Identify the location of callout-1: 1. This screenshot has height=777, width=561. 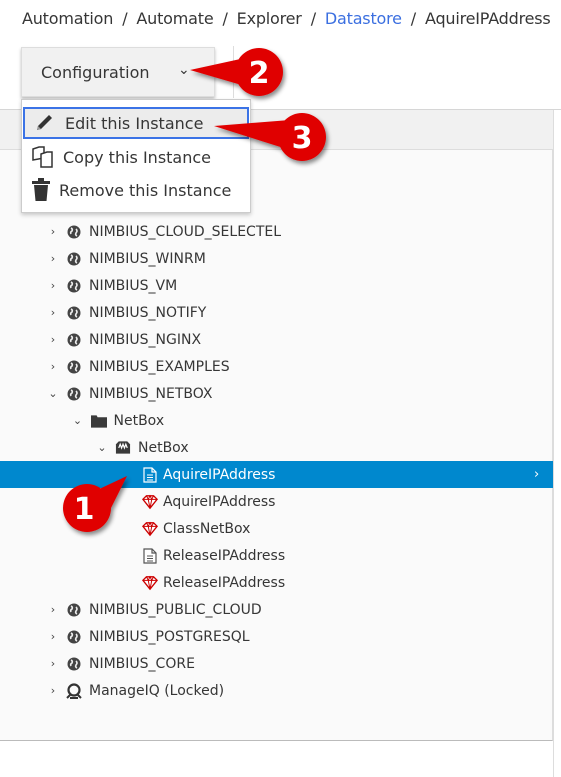
(95, 504).